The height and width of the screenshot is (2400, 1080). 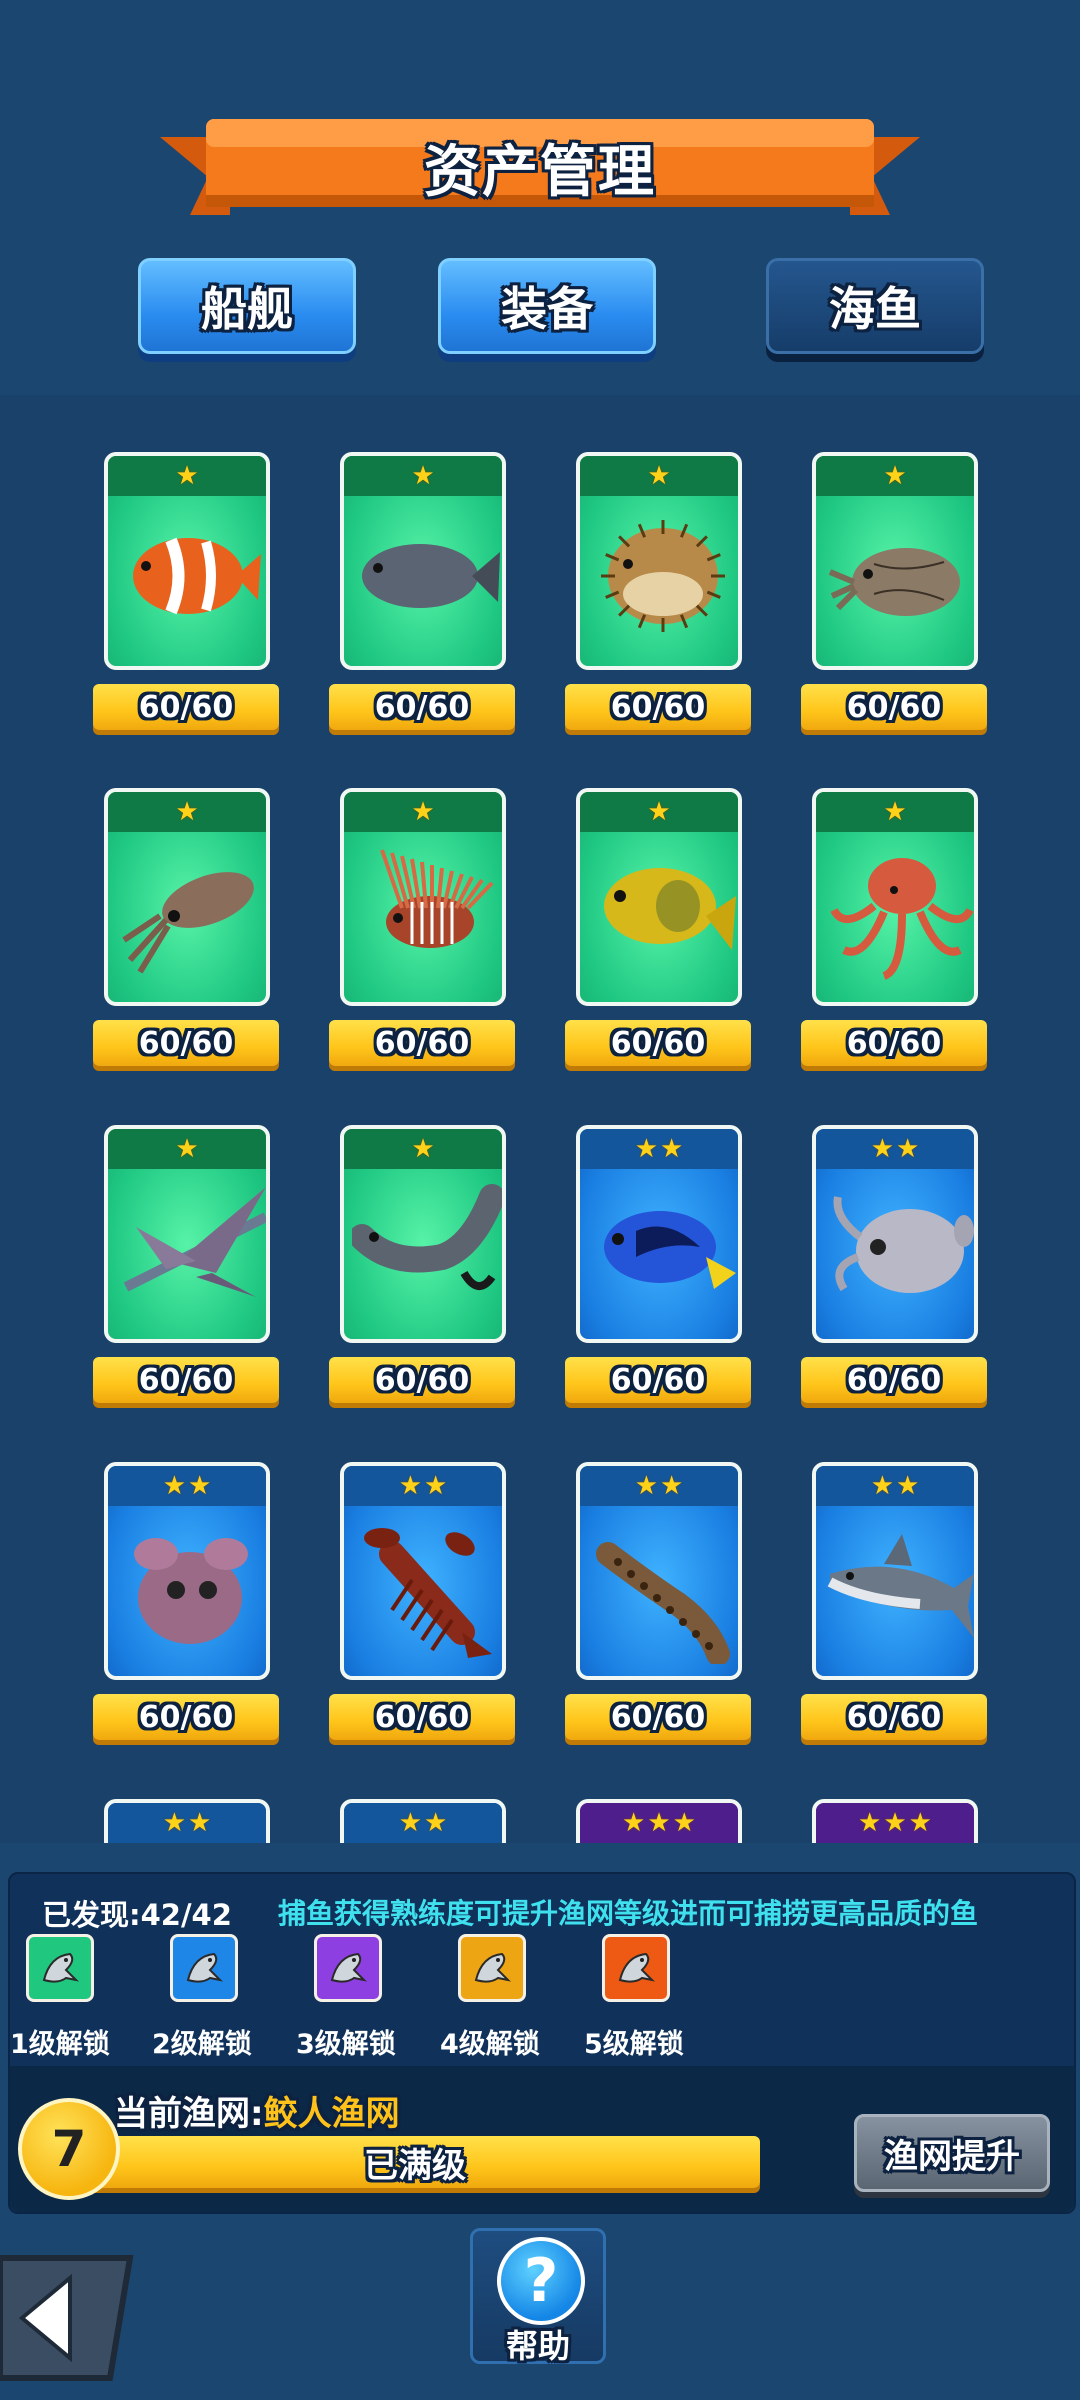 I want to click on unlock-level-label: 3级解锁, so click(x=346, y=2044).